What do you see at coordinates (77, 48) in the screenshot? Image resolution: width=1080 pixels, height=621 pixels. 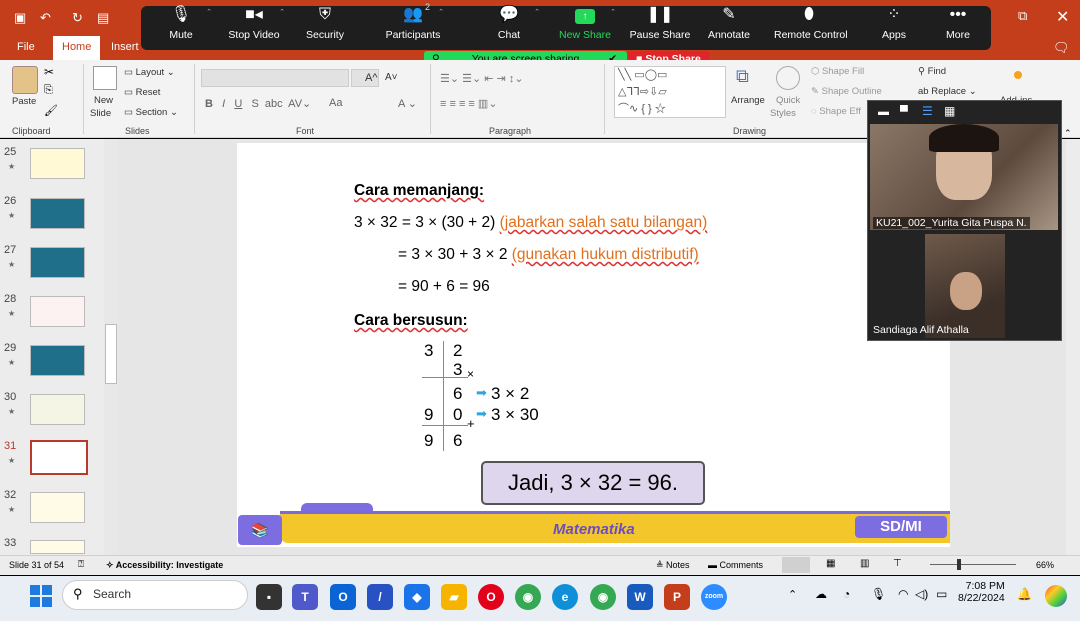 I see `tab-home: Home` at bounding box center [77, 48].